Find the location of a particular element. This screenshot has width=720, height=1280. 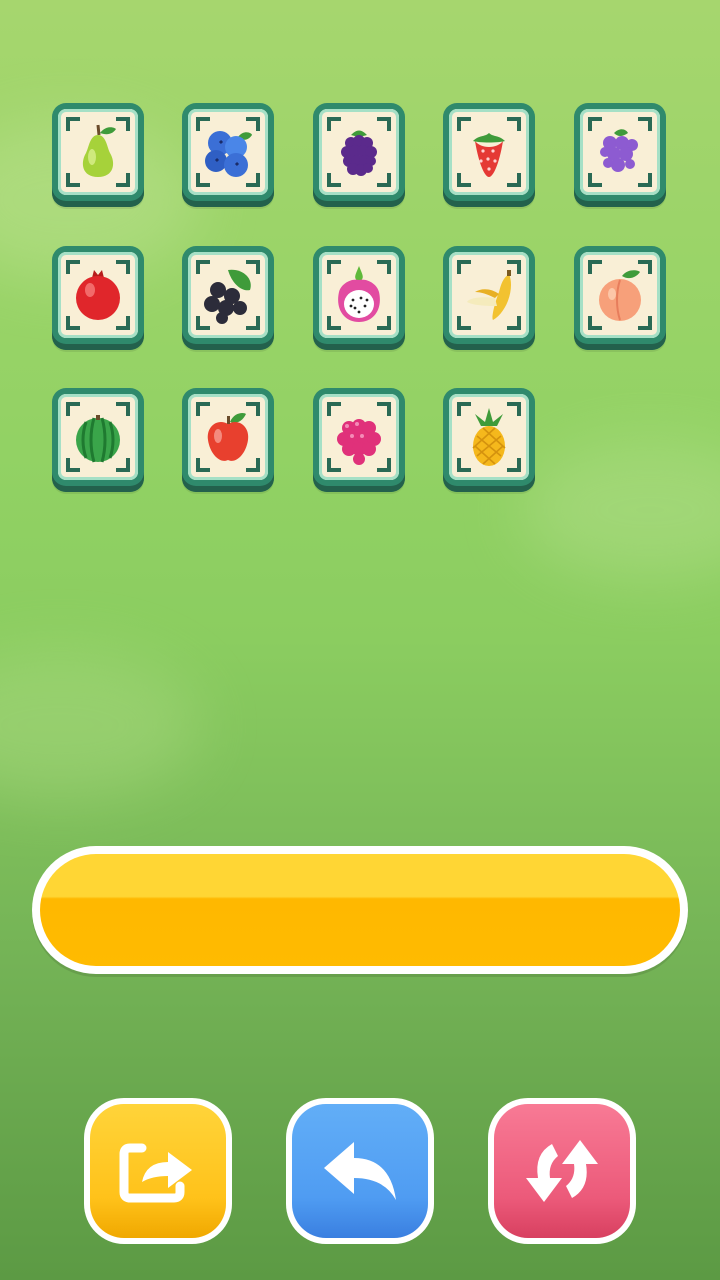

undo-button is located at coordinates (360, 1171).